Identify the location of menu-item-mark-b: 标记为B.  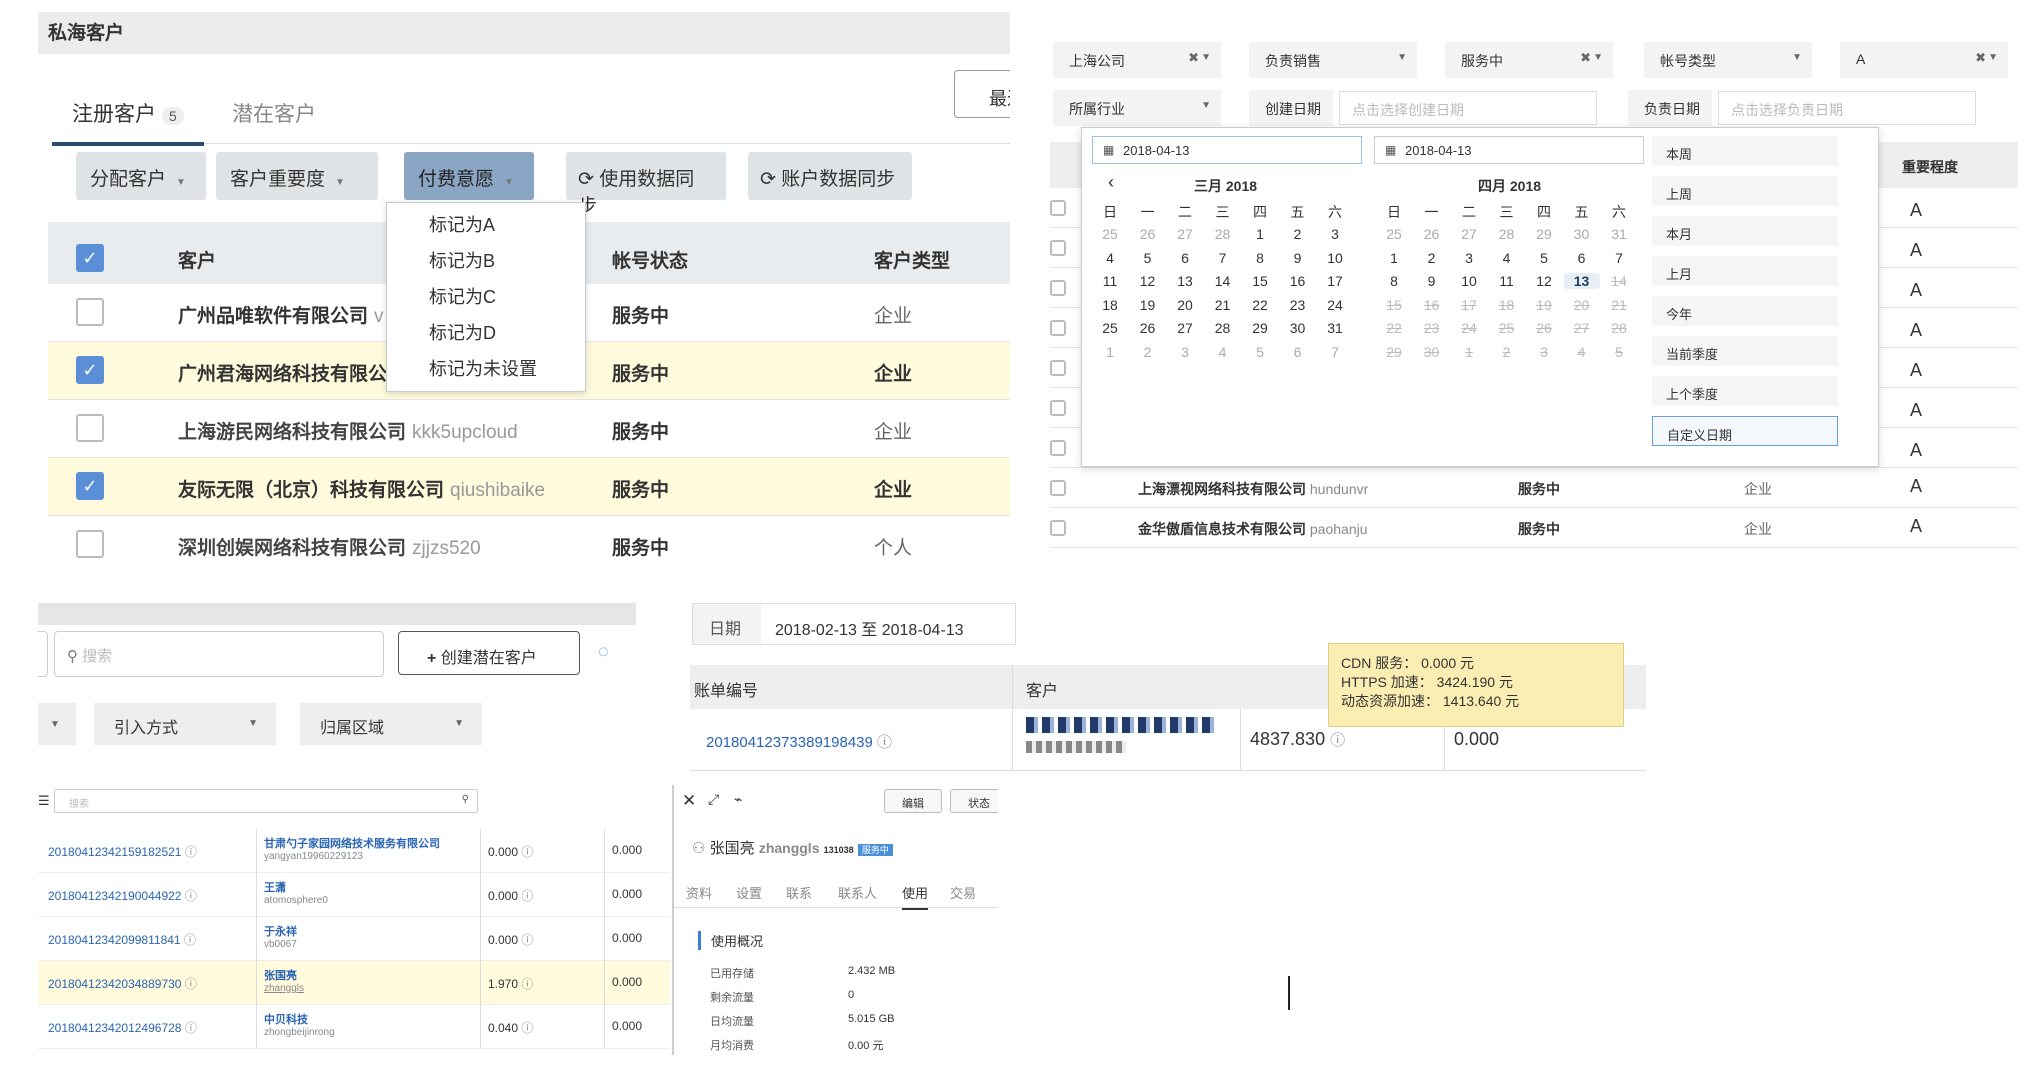
(486, 257).